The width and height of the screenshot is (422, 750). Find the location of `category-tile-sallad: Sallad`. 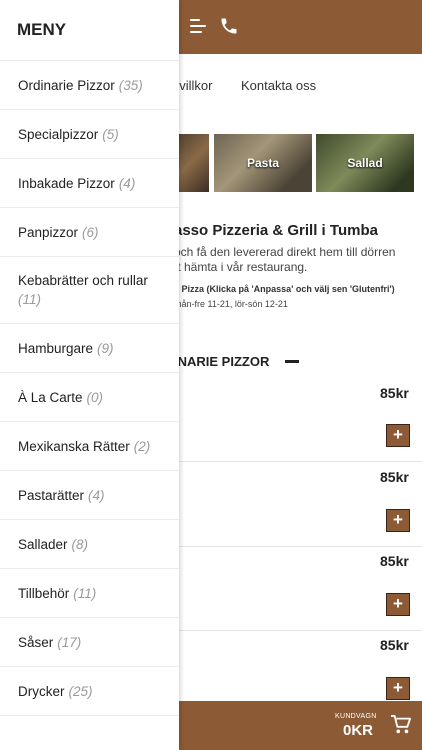

category-tile-sallad: Sallad is located at coordinates (365, 163).